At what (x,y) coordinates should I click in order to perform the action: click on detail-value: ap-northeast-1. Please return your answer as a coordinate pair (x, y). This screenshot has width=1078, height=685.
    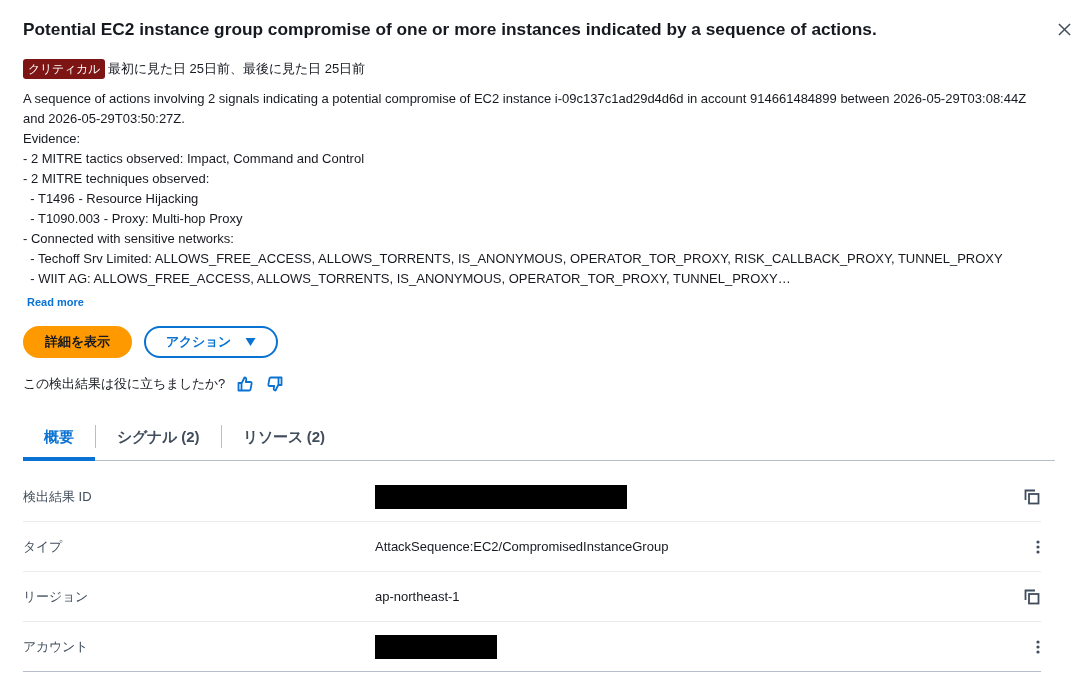
    Looking at the image, I should click on (417, 596).